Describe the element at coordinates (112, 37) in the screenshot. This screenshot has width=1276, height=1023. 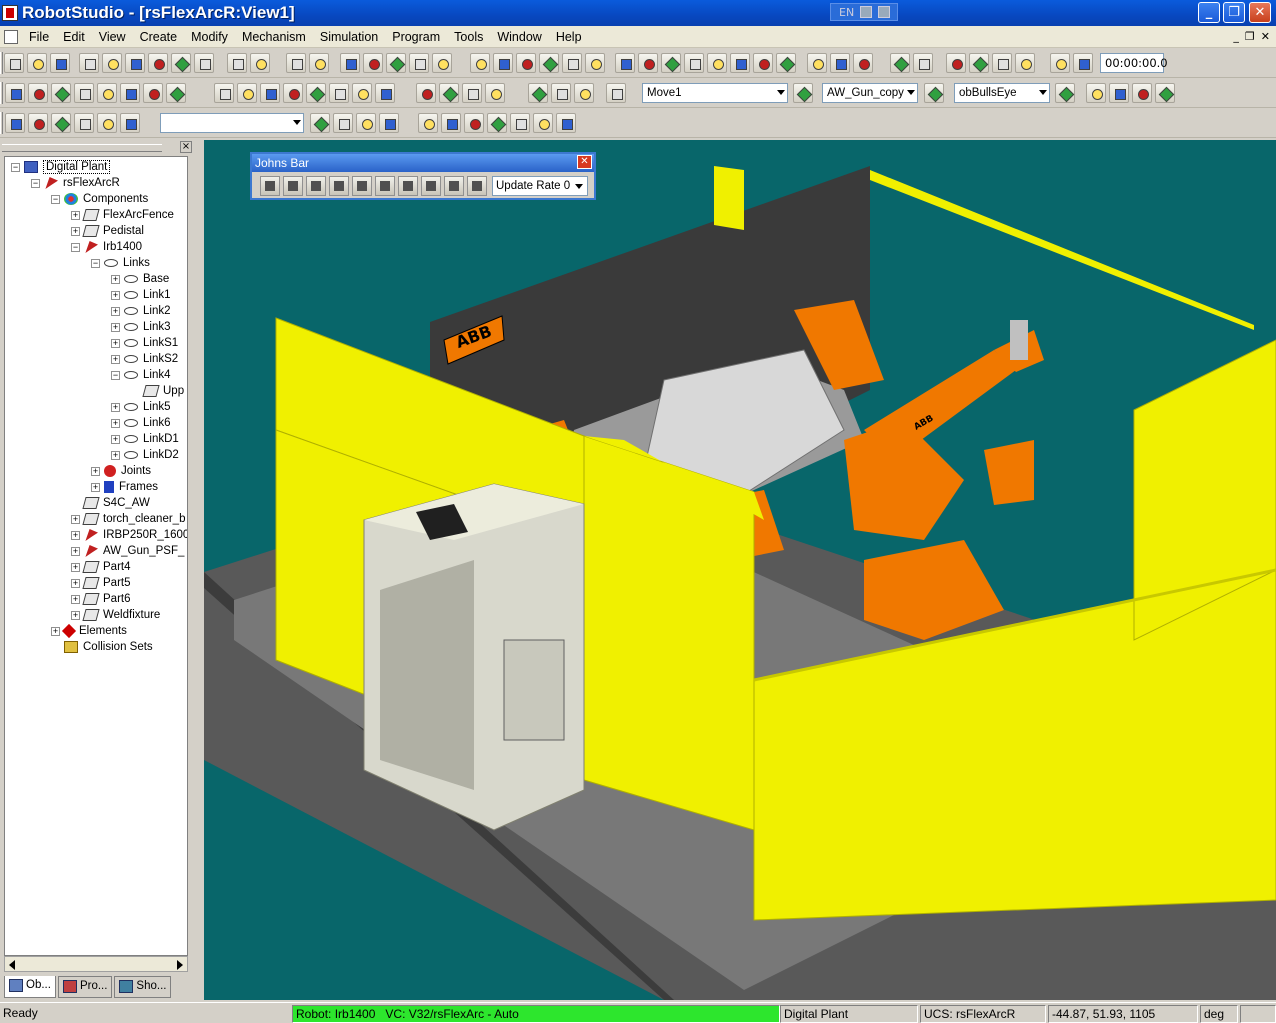
I see `menu-view: View` at that location.